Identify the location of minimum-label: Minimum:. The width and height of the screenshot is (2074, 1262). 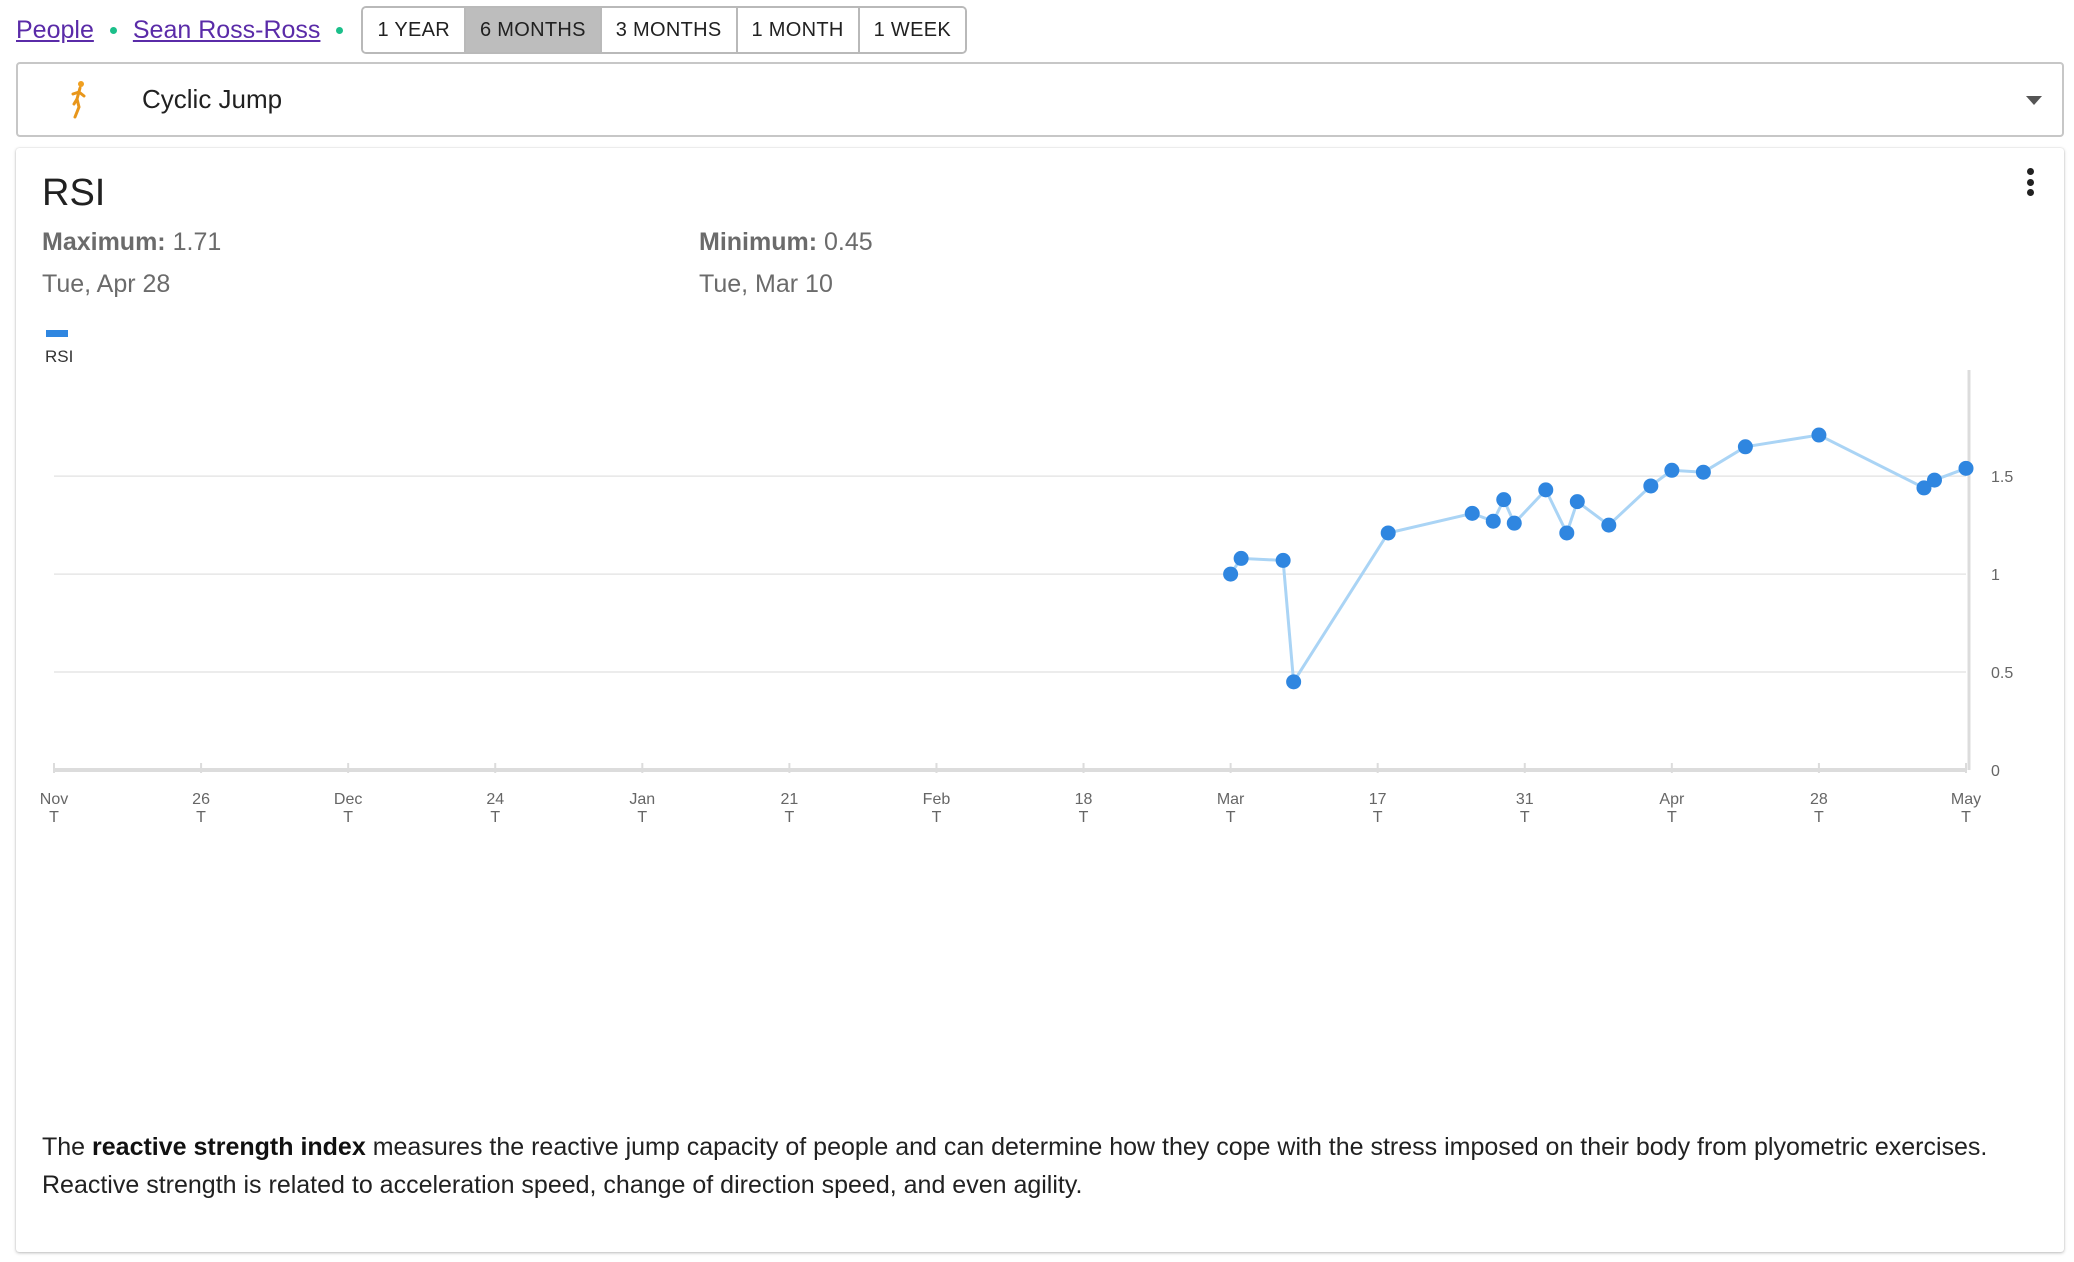
(758, 242).